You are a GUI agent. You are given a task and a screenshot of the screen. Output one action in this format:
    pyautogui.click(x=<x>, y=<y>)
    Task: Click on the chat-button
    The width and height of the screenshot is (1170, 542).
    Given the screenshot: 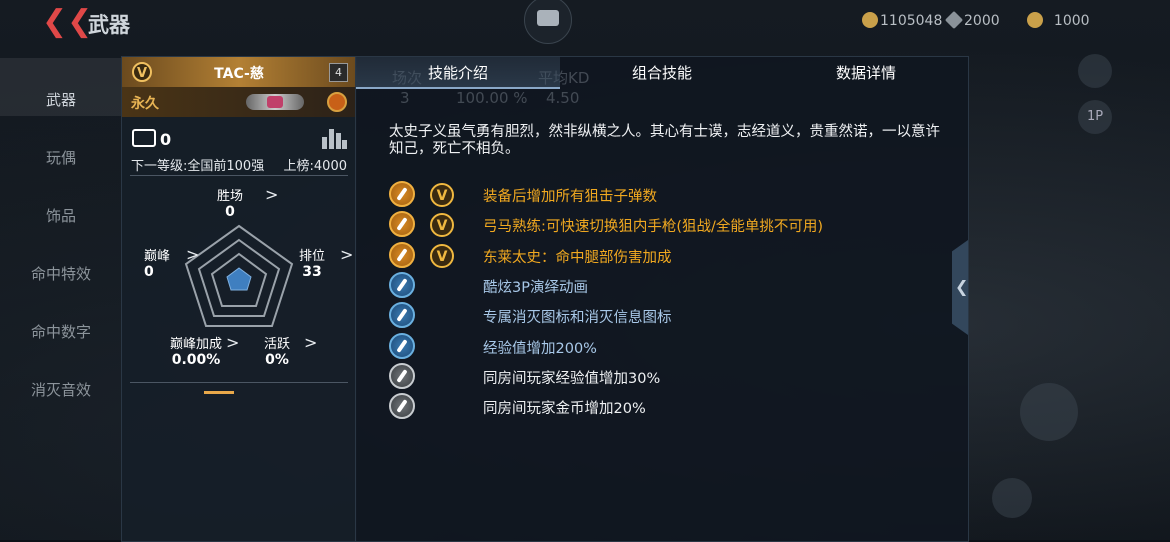 What is the action you would take?
    pyautogui.click(x=548, y=22)
    